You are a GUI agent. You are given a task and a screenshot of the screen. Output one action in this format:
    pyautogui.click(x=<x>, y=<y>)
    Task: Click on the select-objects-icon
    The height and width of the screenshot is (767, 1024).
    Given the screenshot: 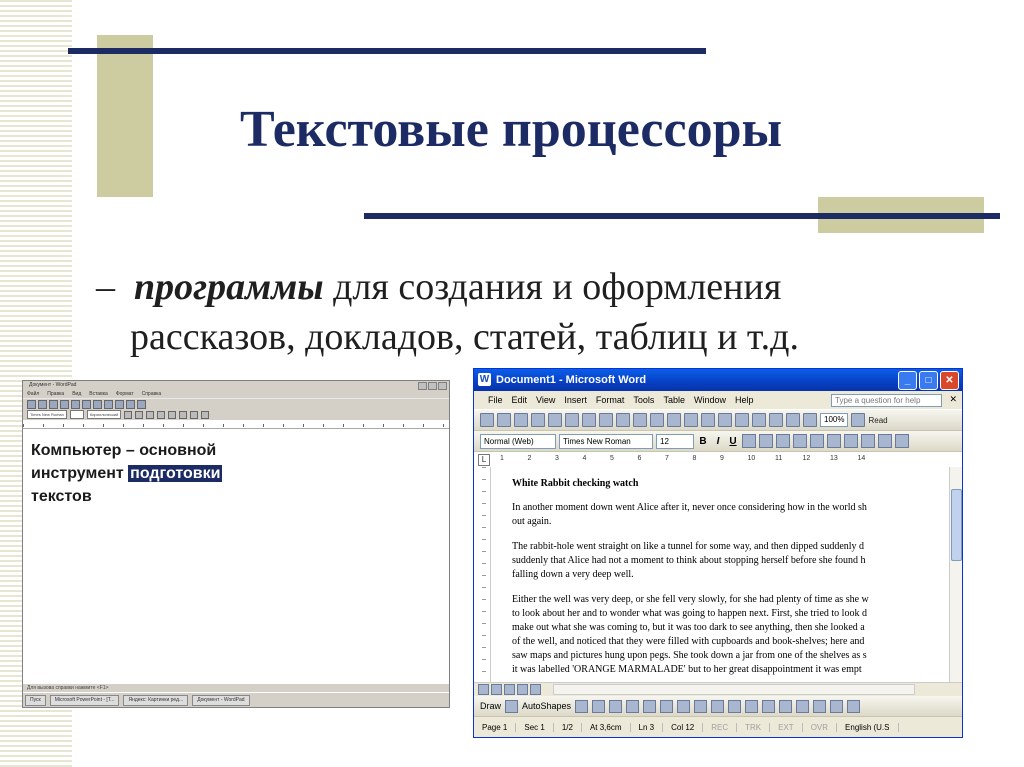 What is the action you would take?
    pyautogui.click(x=512, y=706)
    